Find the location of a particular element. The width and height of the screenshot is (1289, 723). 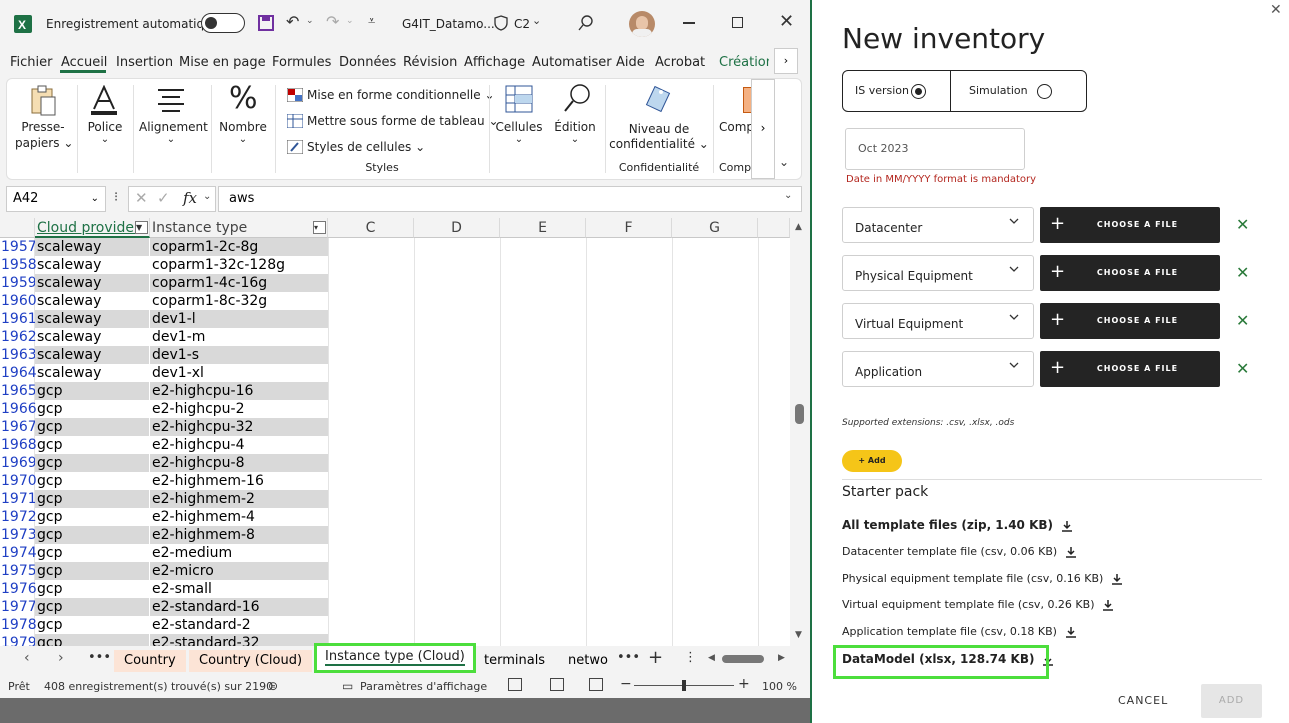

cell-instance-type: coparm1-8c-32g is located at coordinates (239, 301).